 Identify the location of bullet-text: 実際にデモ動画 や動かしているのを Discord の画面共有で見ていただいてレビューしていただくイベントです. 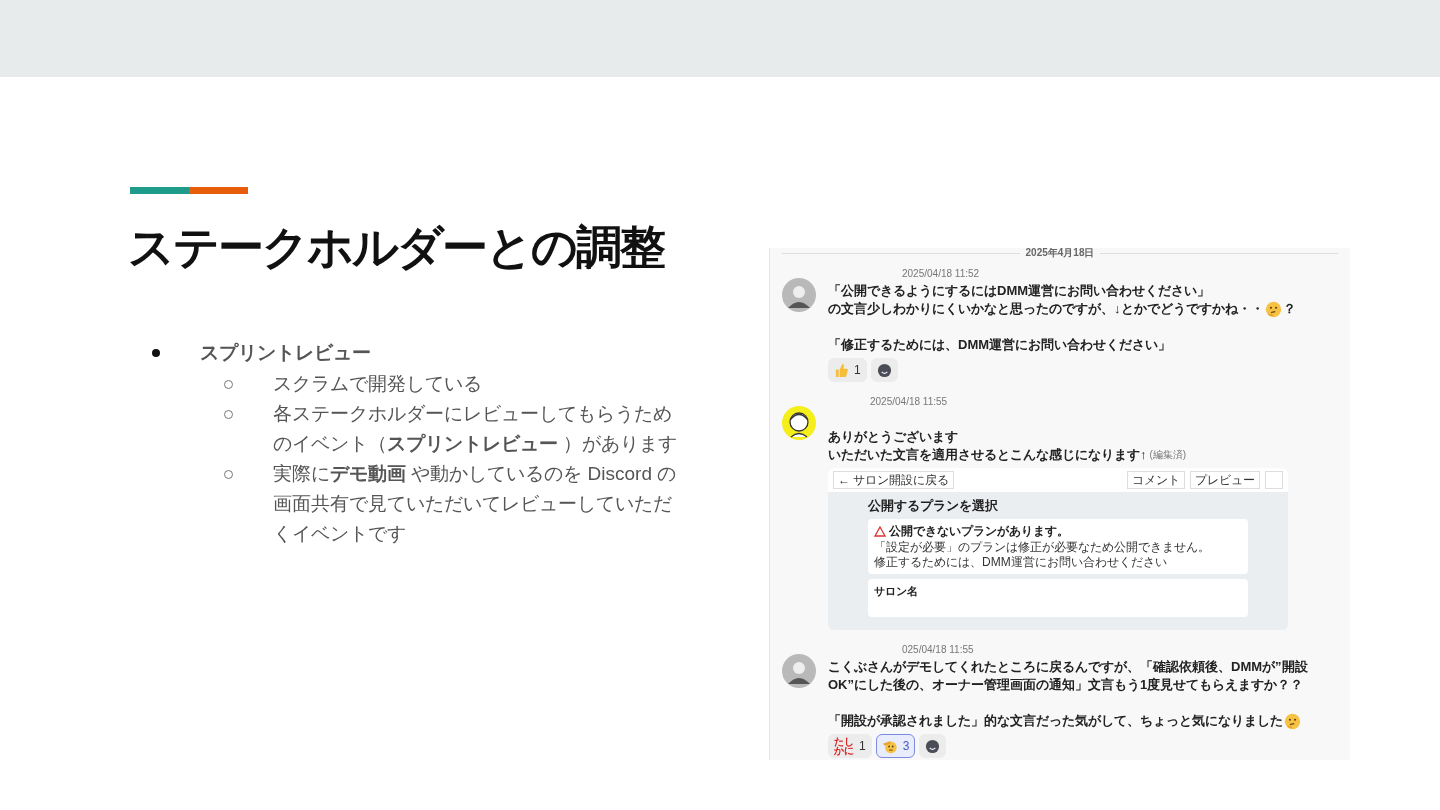
(475, 504).